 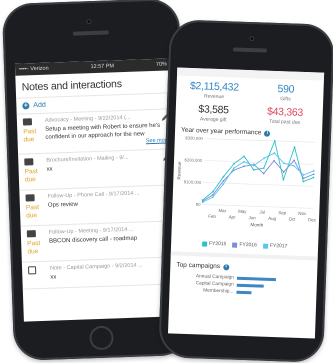 I want to click on x-tick-label: Jul, so click(x=262, y=211).